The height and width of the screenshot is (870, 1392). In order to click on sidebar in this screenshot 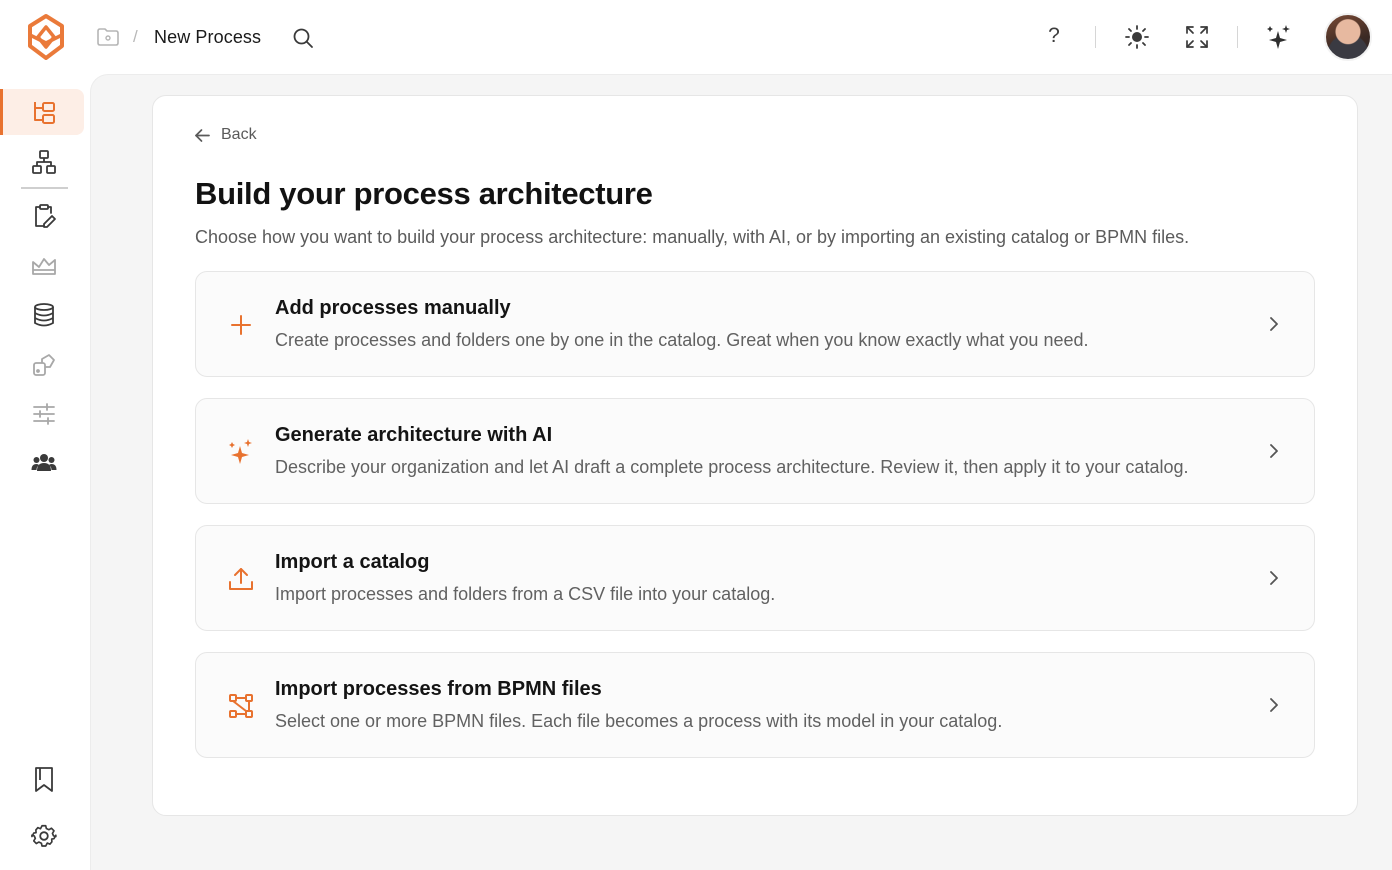, I will do `click(45, 472)`.